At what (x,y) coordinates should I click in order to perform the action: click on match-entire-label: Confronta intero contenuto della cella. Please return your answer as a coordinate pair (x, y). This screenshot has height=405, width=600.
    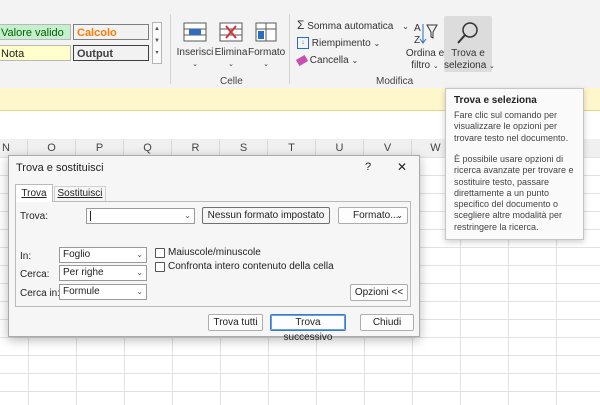
    Looking at the image, I should click on (251, 266).